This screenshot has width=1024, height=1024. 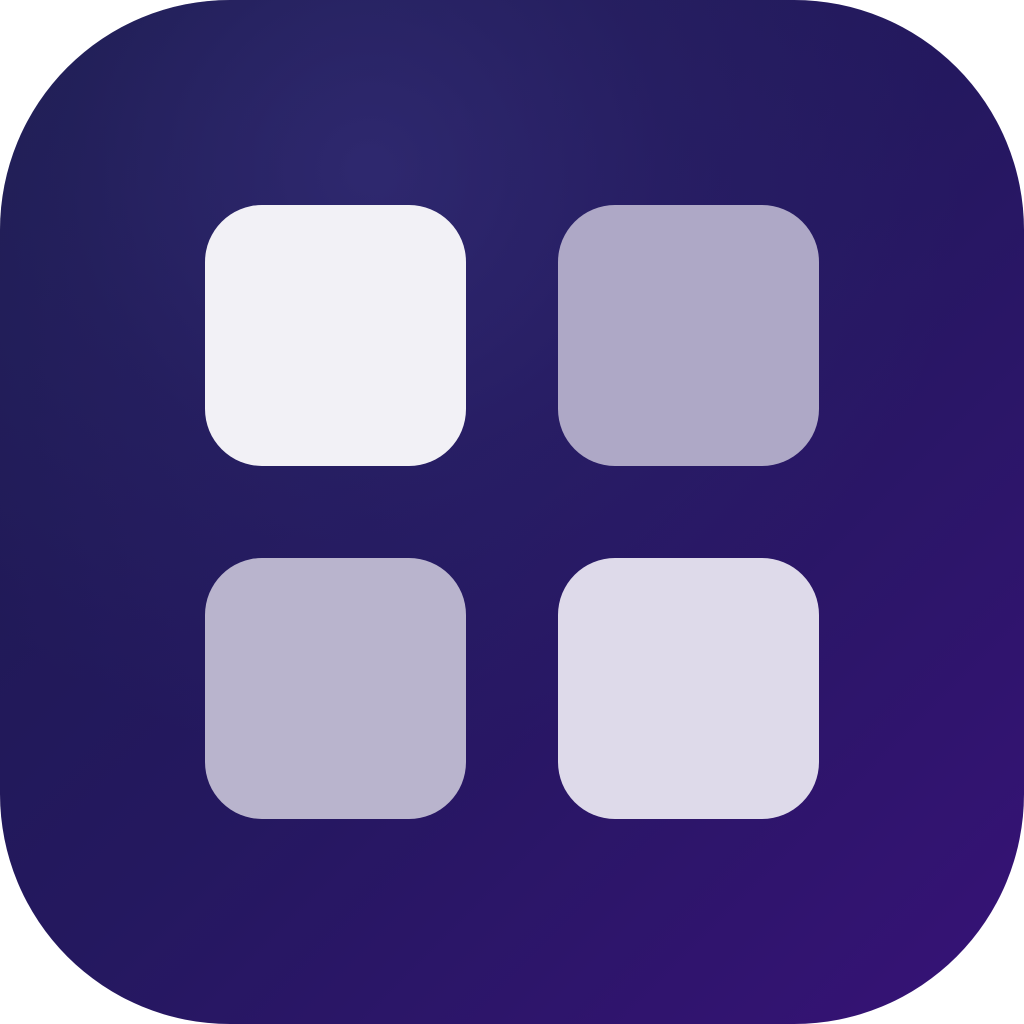 I want to click on grid-tile-bottom-left, so click(x=335, y=688).